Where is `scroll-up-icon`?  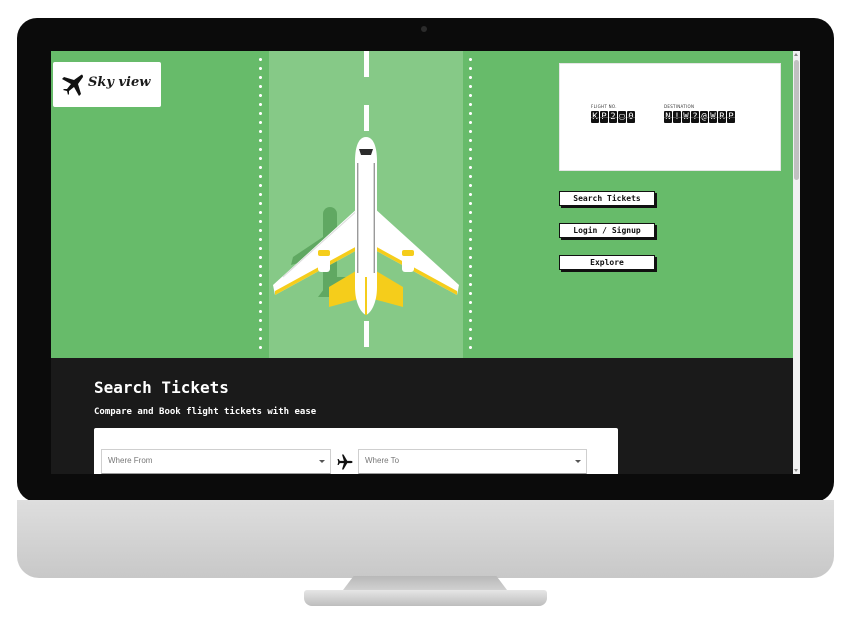 scroll-up-icon is located at coordinates (796, 54).